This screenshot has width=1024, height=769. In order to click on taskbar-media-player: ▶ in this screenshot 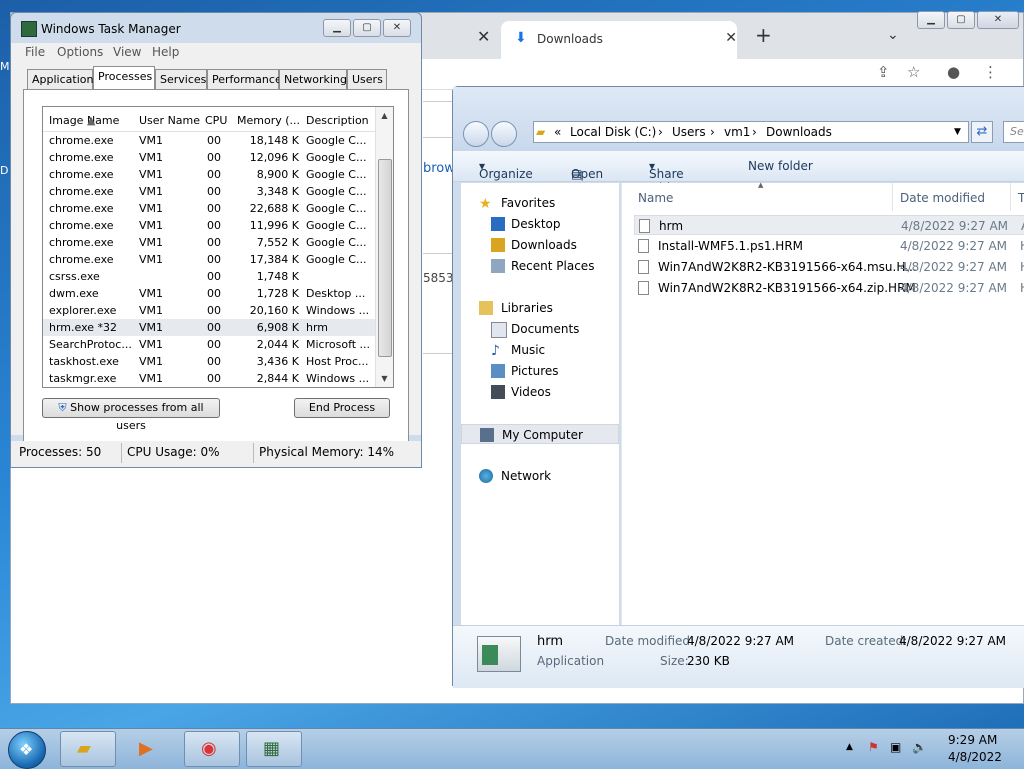, I will do `click(150, 749)`.